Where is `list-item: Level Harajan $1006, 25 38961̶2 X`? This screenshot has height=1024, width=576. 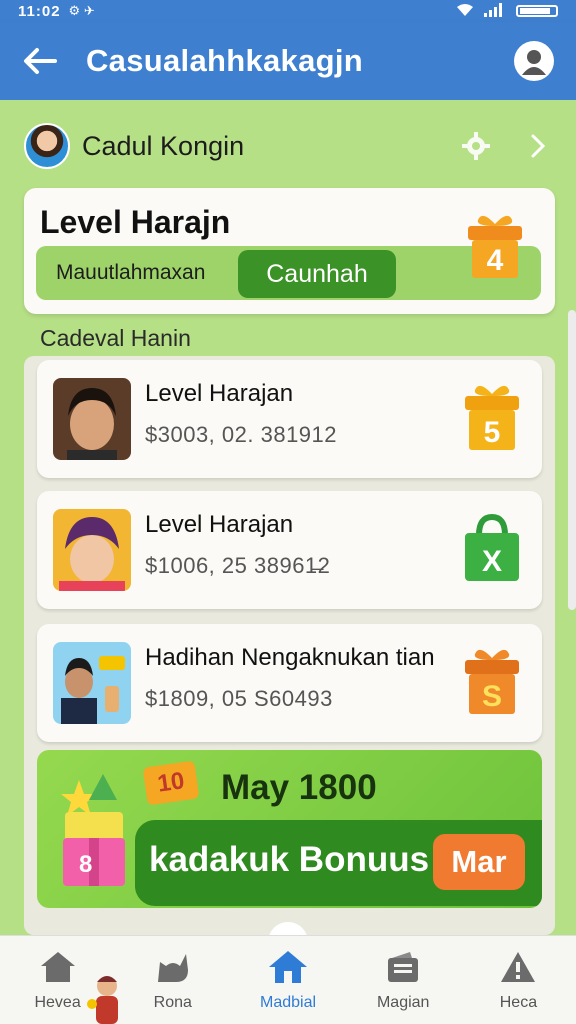 list-item: Level Harajan $1006, 25 38961̶2 X is located at coordinates (289, 550).